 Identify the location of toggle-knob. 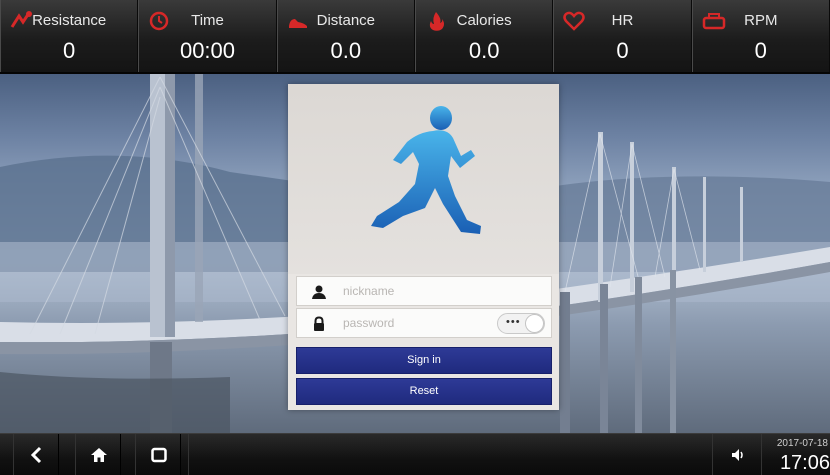
(534, 323).